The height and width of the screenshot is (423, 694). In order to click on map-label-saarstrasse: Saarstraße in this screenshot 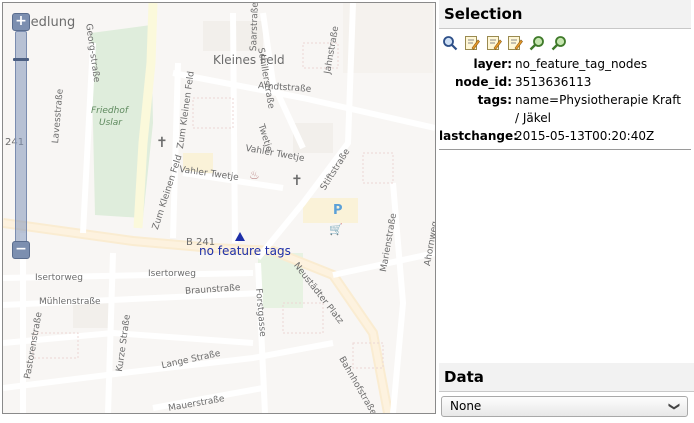, I will do `click(255, 27)`.